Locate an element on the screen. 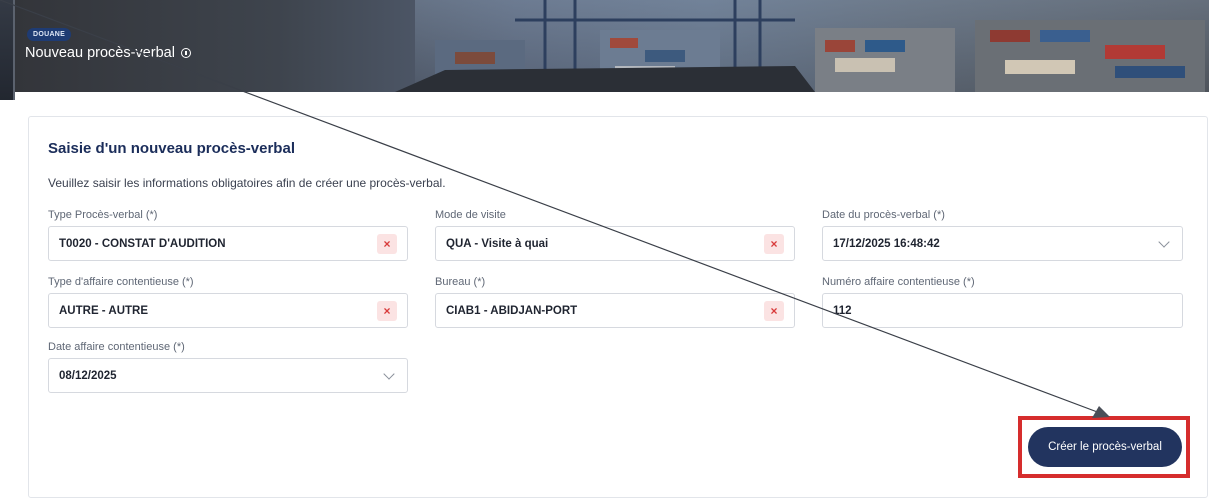  select-value: QUA - Visite à quai is located at coordinates (497, 243).